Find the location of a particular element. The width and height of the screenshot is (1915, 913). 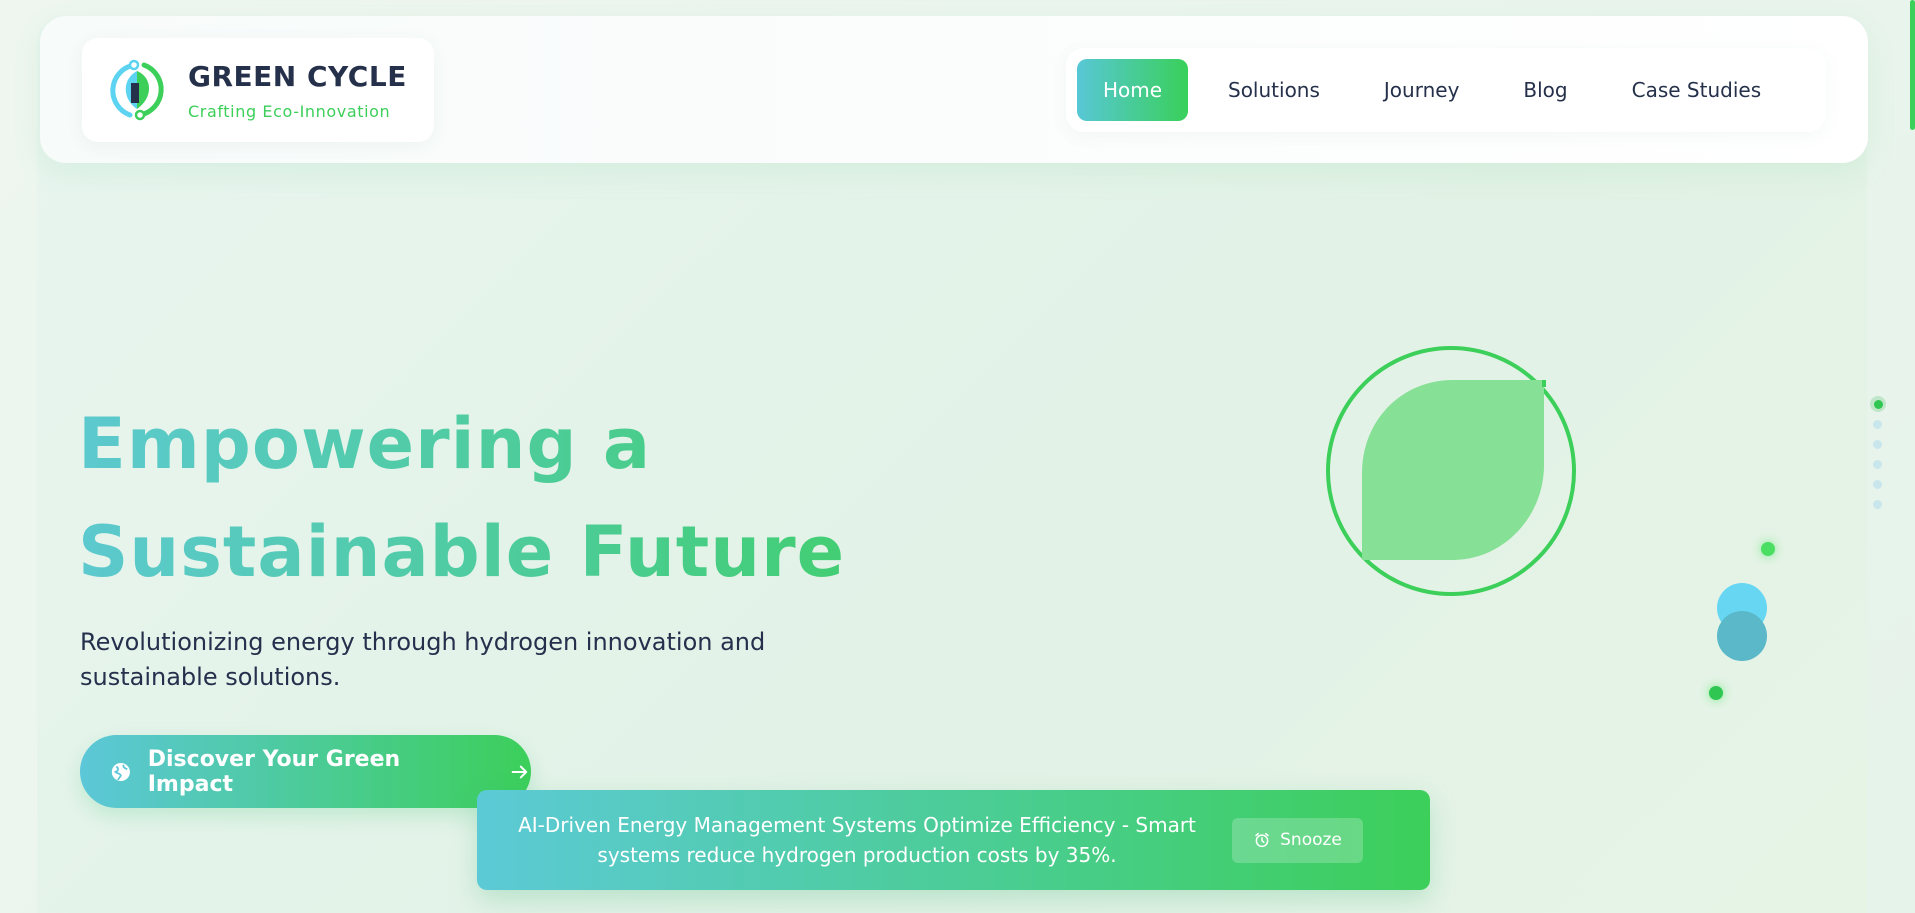

nav-case-studies: Case Studies is located at coordinates (1697, 90).